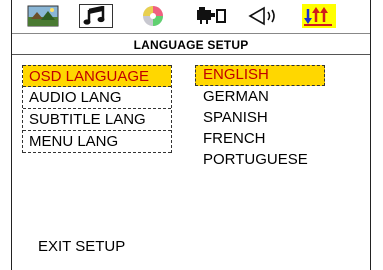 The width and height of the screenshot is (383, 270). What do you see at coordinates (97, 76) in the screenshot?
I see `menu-item-osd-language: OSD LANGUAGE` at bounding box center [97, 76].